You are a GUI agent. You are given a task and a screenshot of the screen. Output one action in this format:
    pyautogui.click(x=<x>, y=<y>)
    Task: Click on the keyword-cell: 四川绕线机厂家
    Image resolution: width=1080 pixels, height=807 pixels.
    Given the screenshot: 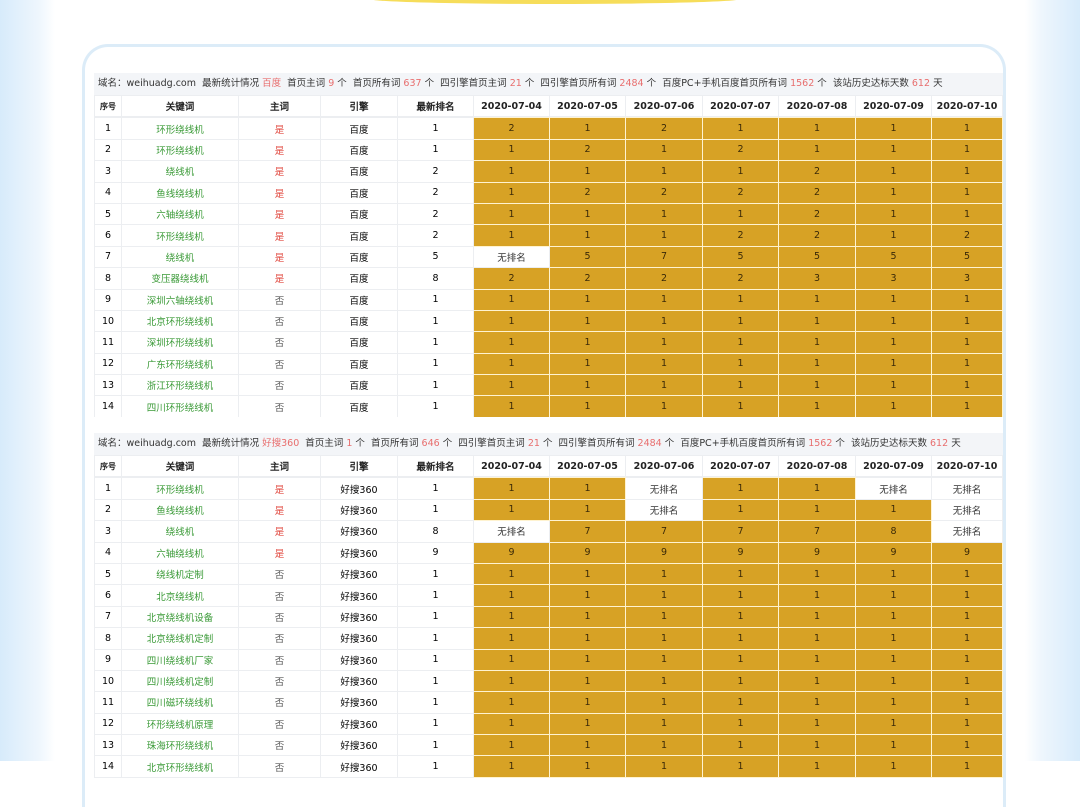 What is the action you would take?
    pyautogui.click(x=180, y=659)
    